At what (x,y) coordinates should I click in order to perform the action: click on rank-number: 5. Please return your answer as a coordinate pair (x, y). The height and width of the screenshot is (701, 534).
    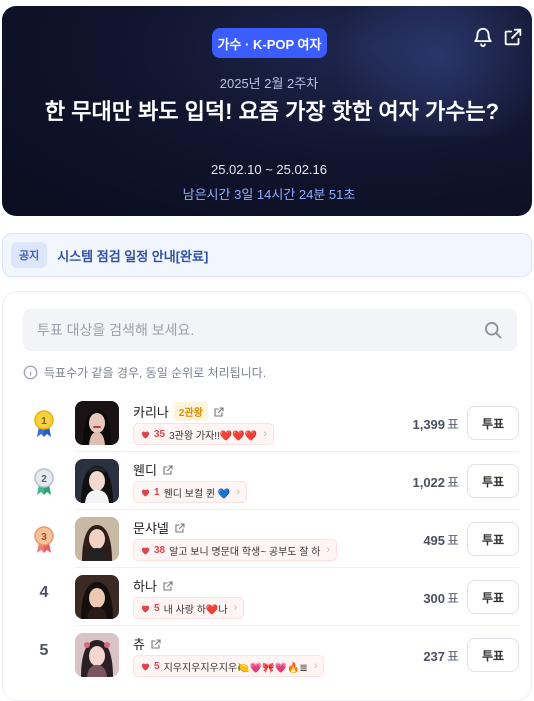
    Looking at the image, I should click on (44, 650).